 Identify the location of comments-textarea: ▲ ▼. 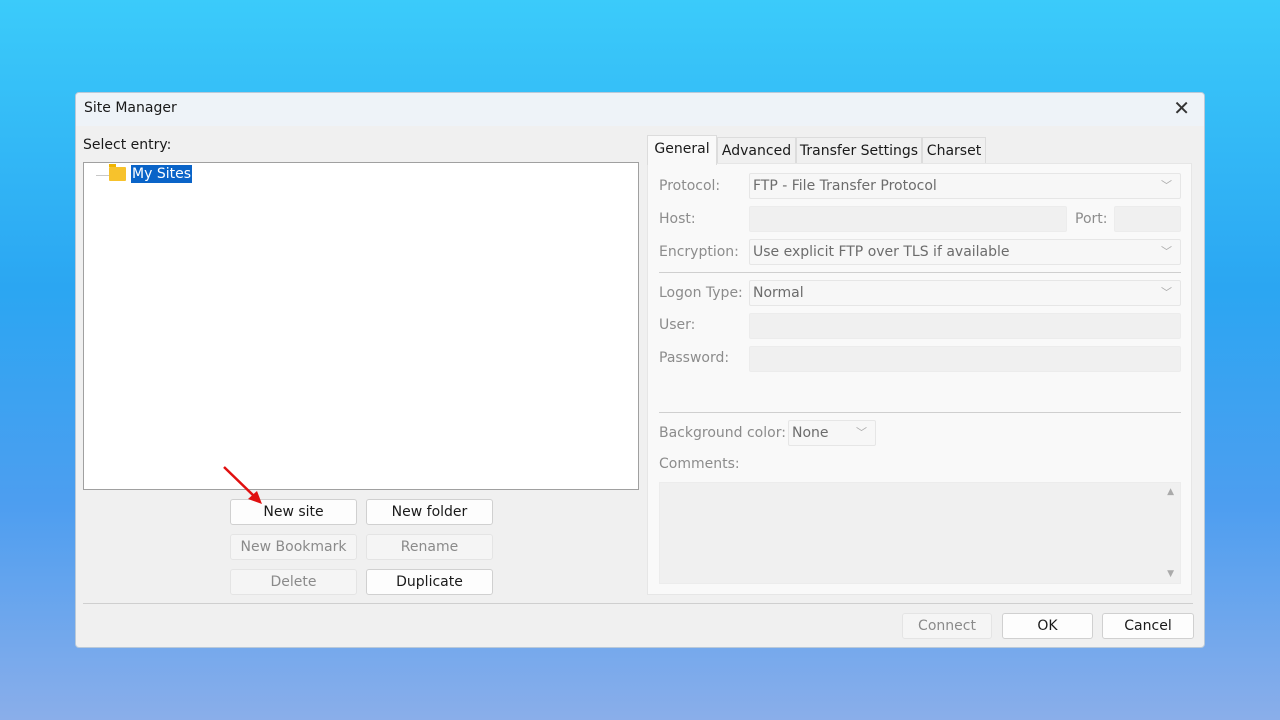
(920, 533).